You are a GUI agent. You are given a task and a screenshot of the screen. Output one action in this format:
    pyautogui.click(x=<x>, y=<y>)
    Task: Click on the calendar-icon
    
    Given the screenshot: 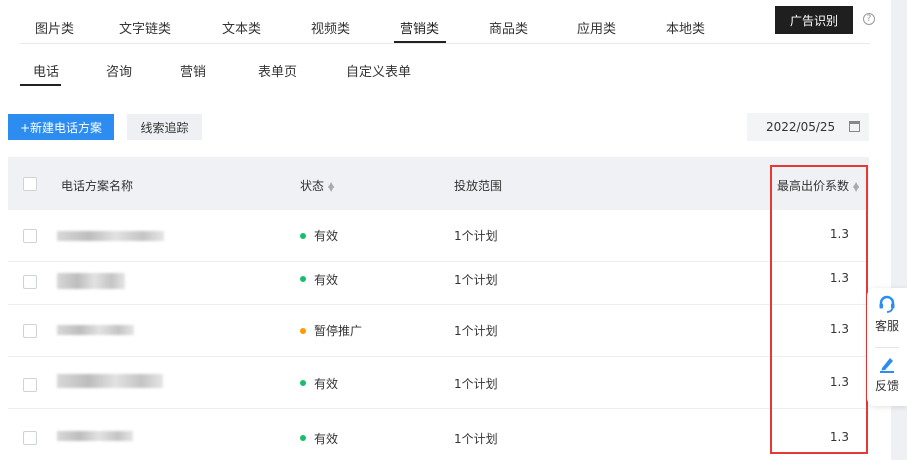 What is the action you would take?
    pyautogui.click(x=854, y=126)
    